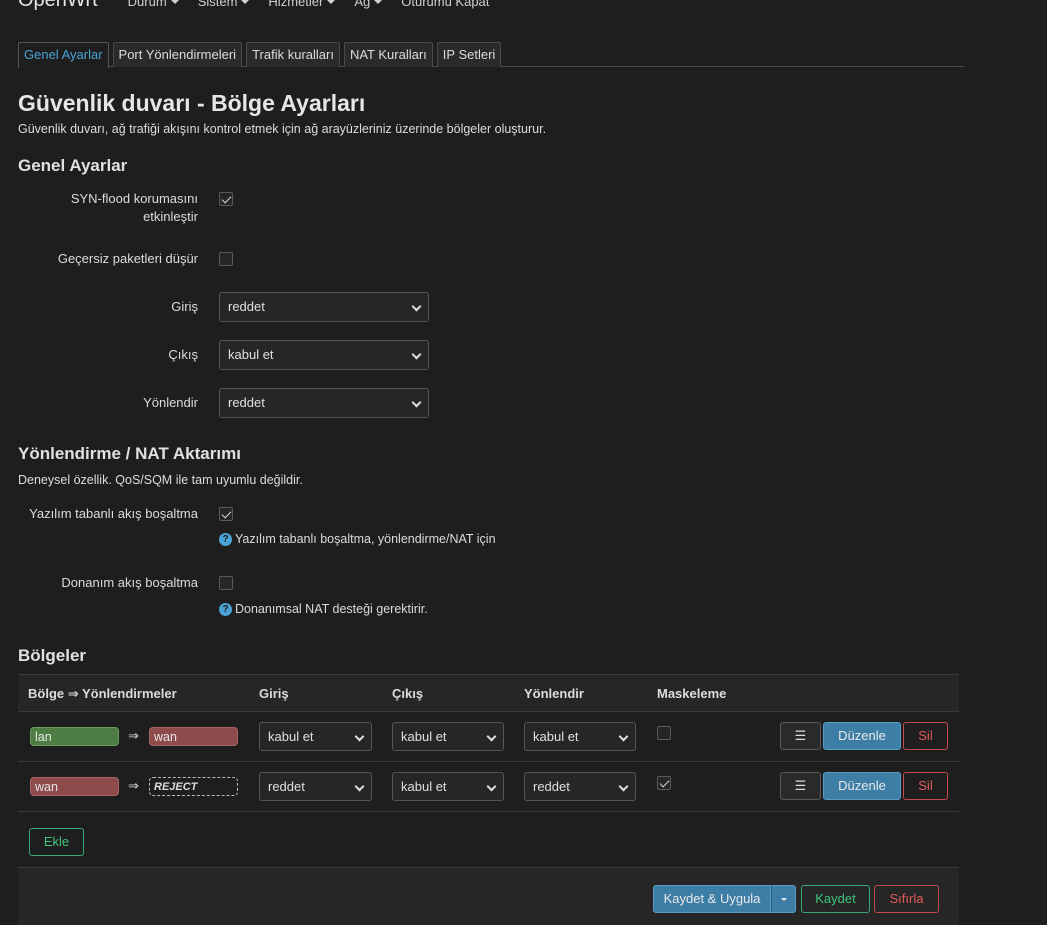 The height and width of the screenshot is (925, 1047). What do you see at coordinates (580, 736) in the screenshot?
I see `zone-forward-select: kabul et` at bounding box center [580, 736].